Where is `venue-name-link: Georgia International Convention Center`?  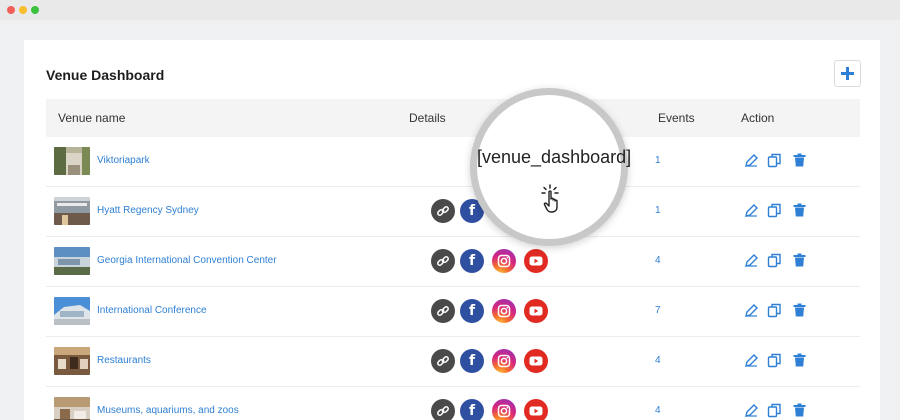 venue-name-link: Georgia International Convention Center is located at coordinates (187, 260).